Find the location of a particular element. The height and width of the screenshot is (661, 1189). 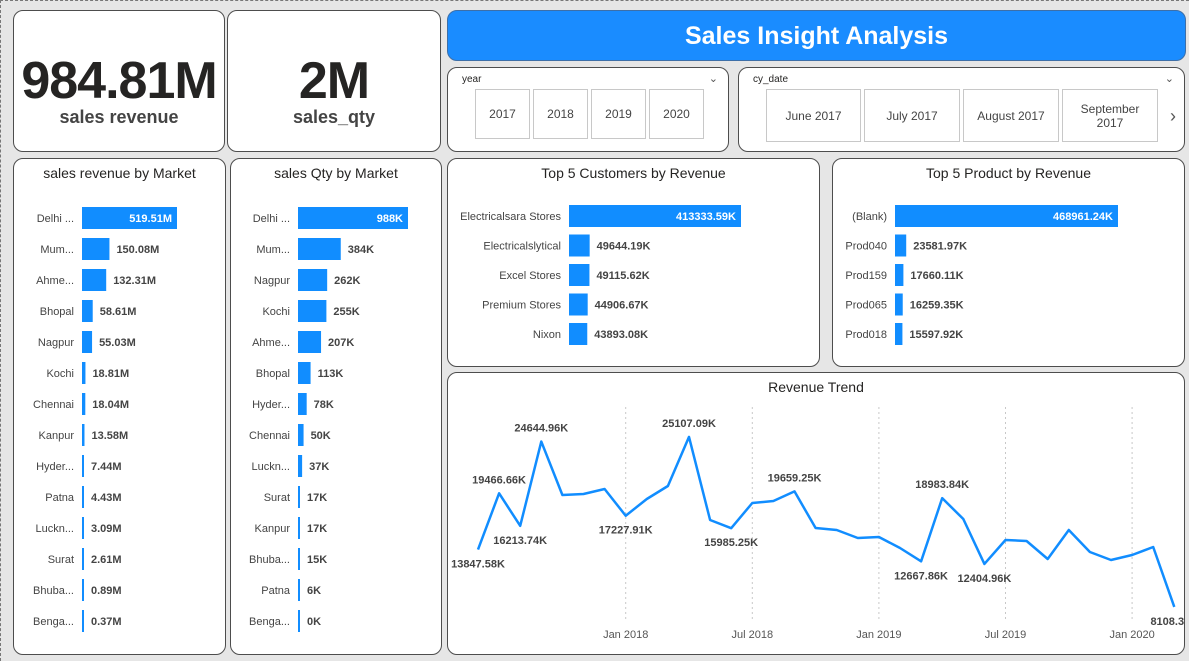

kpi-card-sales-revenue: 984.81M sales revenue is located at coordinates (119, 81).